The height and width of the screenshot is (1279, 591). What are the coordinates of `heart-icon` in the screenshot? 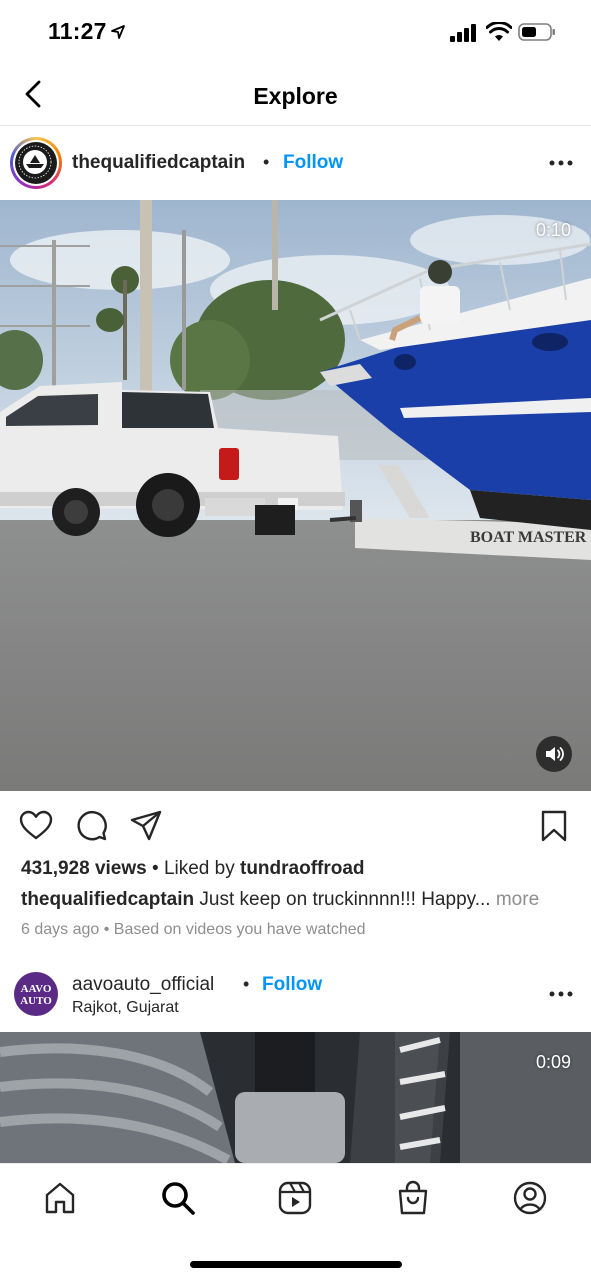 It's located at (36, 826).